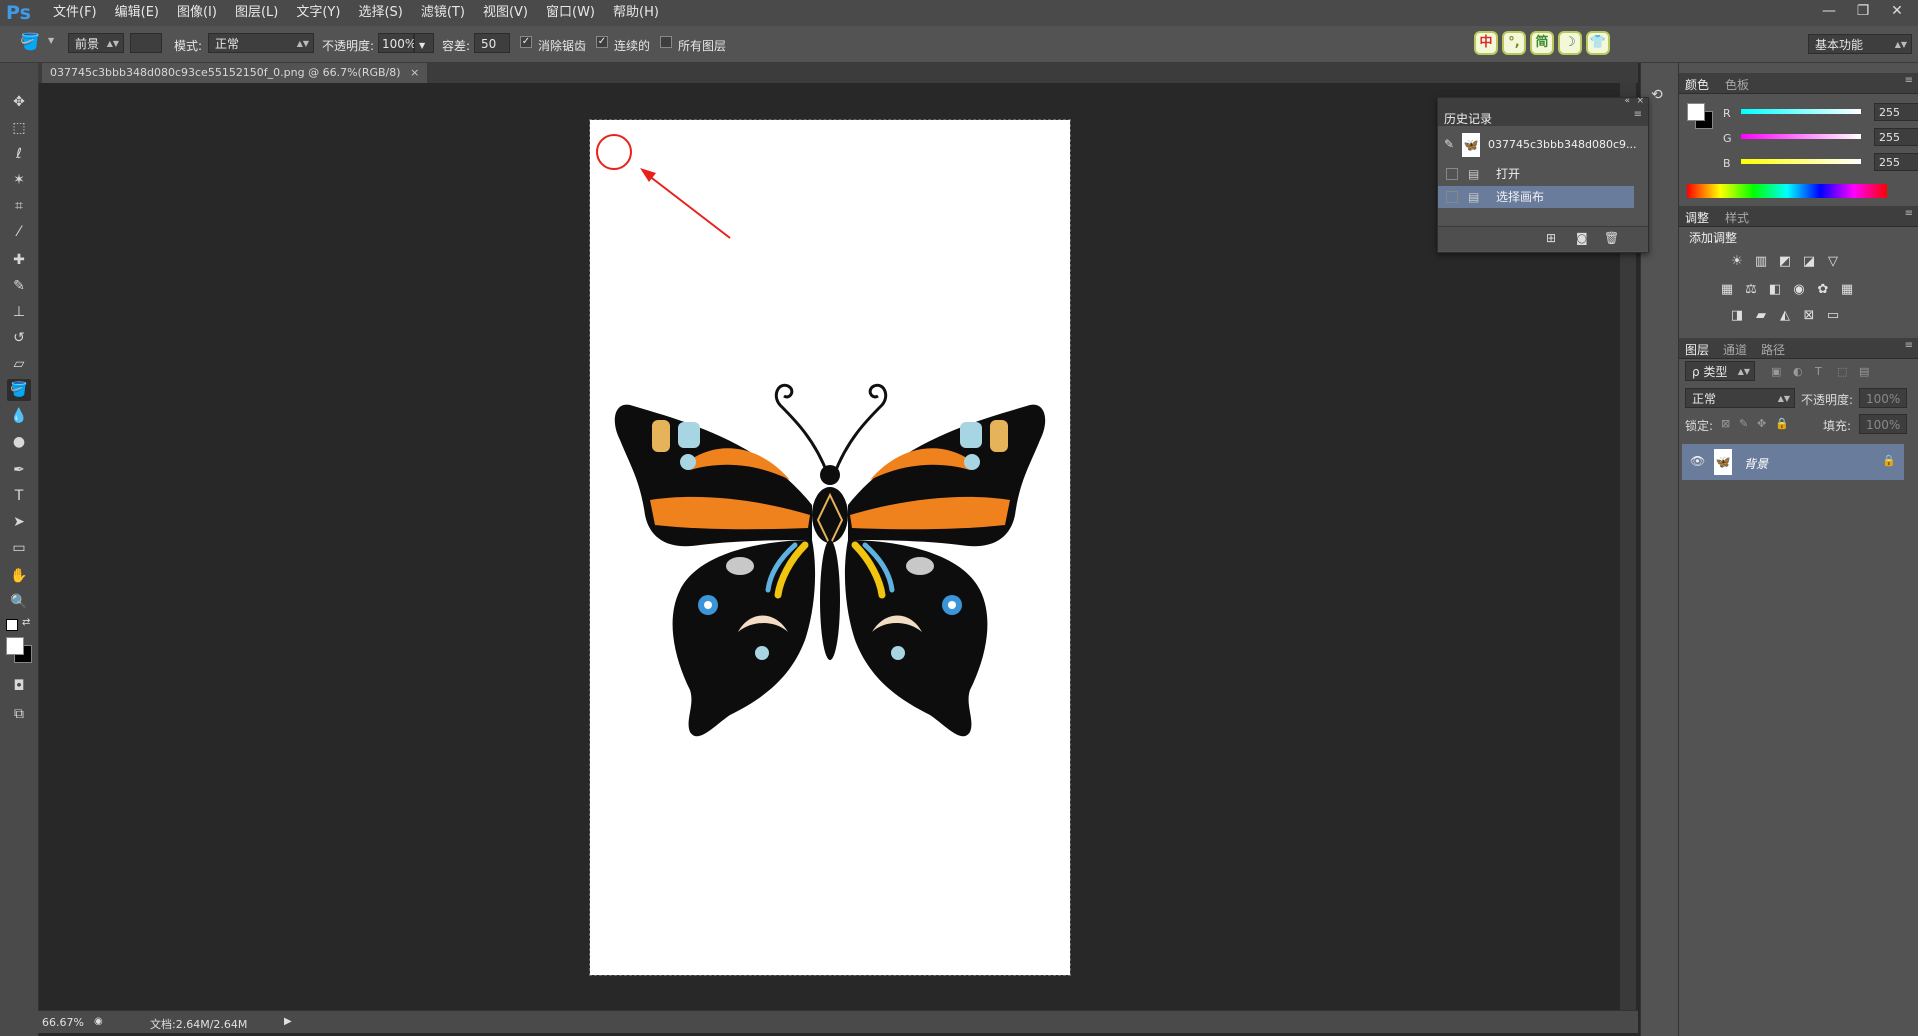  Describe the element at coordinates (1737, 217) in the screenshot. I see `tab-styles: 样式` at that location.